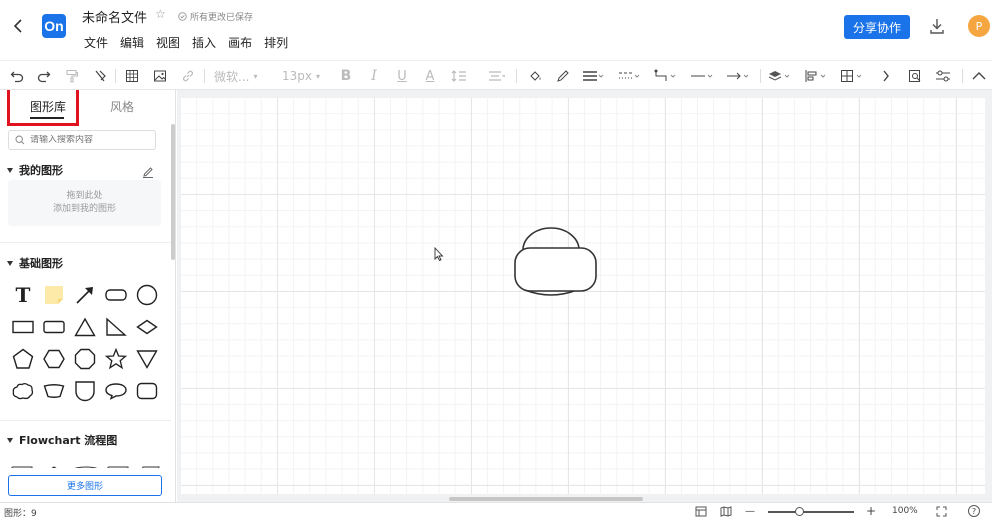 Image resolution: width=992 pixels, height=519 pixels. What do you see at coordinates (816, 76) in the screenshot?
I see `align-shapes-select` at bounding box center [816, 76].